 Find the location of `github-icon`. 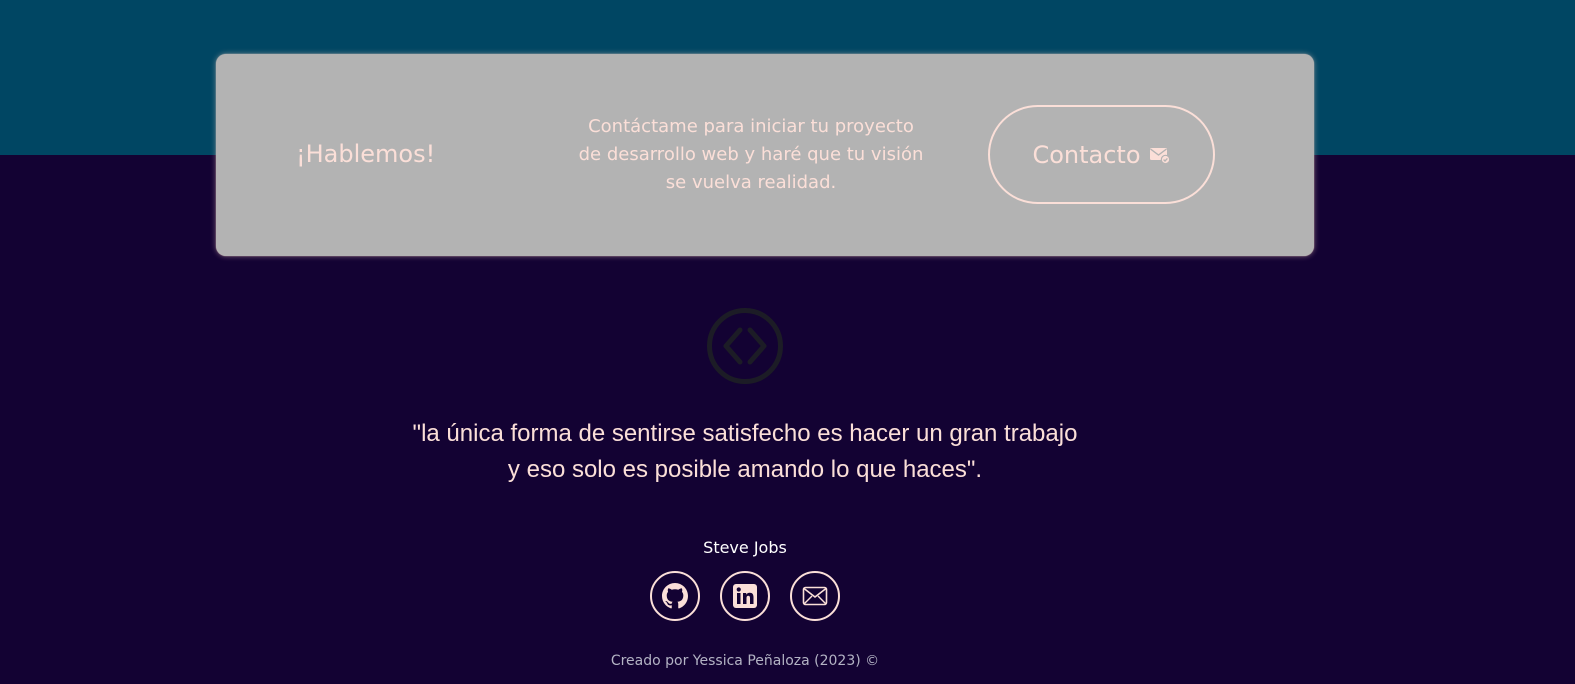

github-icon is located at coordinates (675, 596).